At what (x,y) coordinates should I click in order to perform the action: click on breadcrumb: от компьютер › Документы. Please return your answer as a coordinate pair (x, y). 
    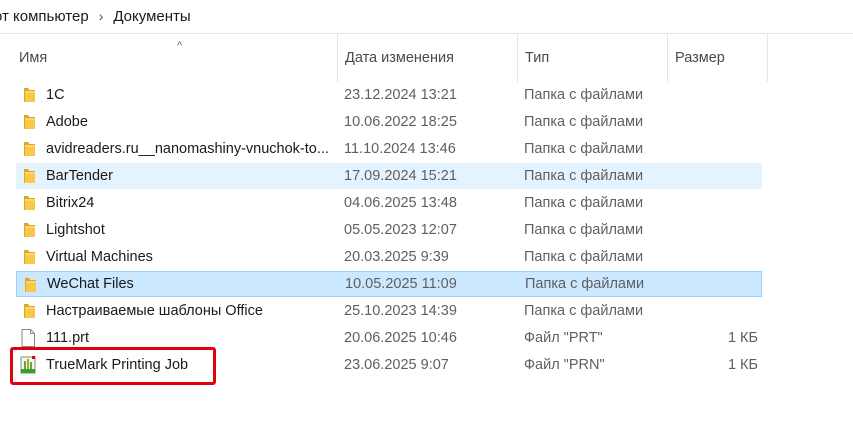
    Looking at the image, I should click on (426, 16).